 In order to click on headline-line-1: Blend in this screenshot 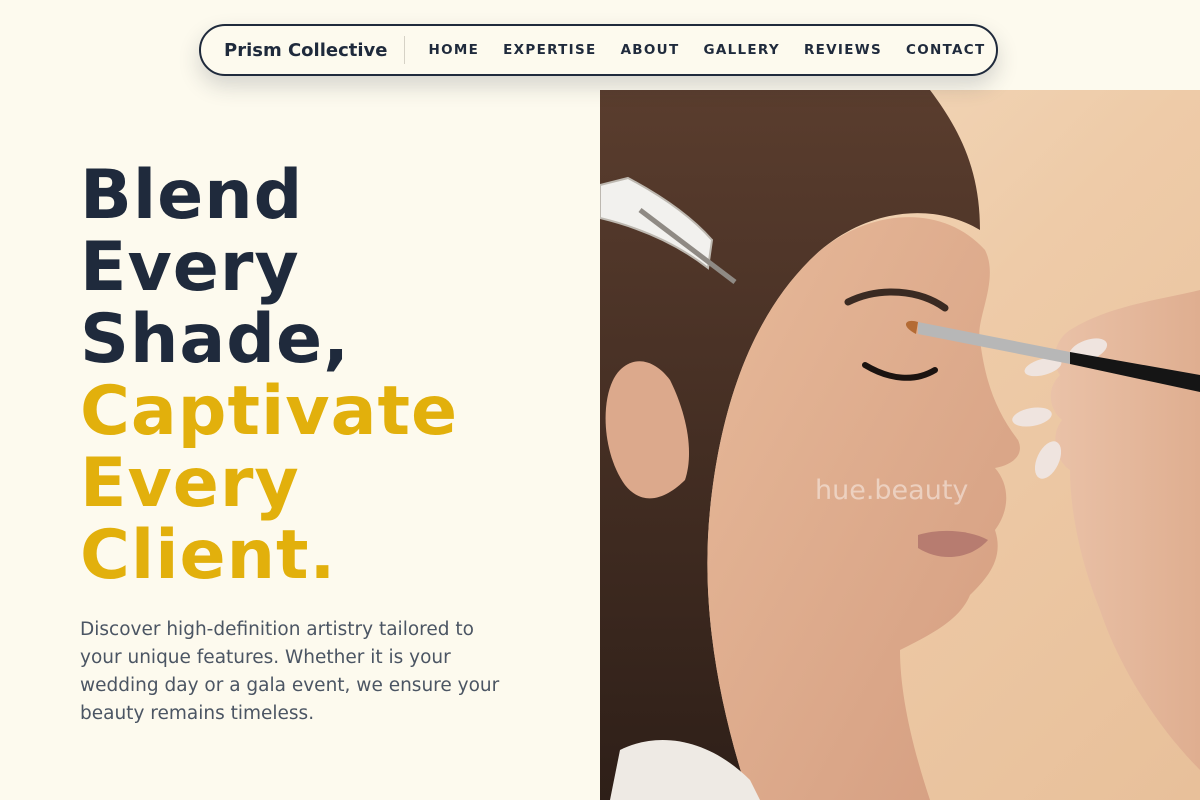, I will do `click(192, 195)`.